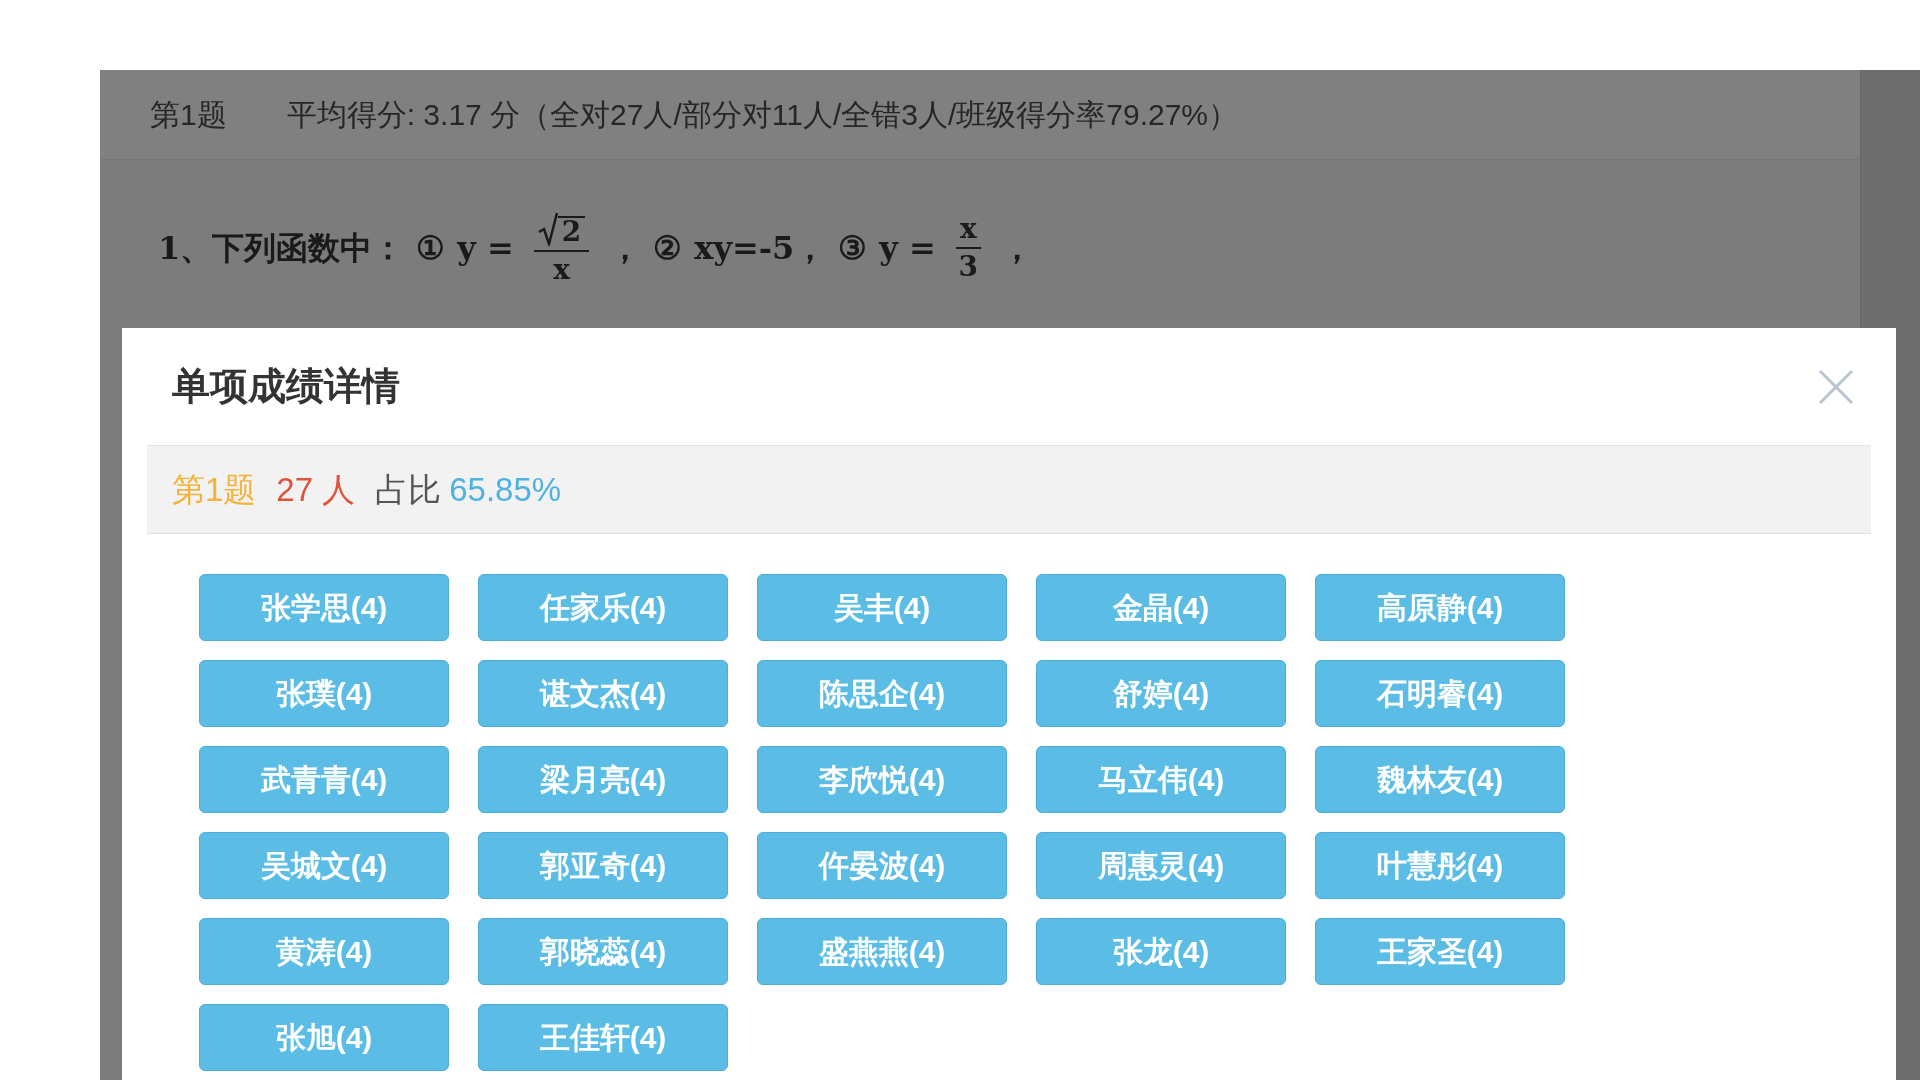  What do you see at coordinates (286, 386) in the screenshot?
I see `dialog-title: 单项成绩详情` at bounding box center [286, 386].